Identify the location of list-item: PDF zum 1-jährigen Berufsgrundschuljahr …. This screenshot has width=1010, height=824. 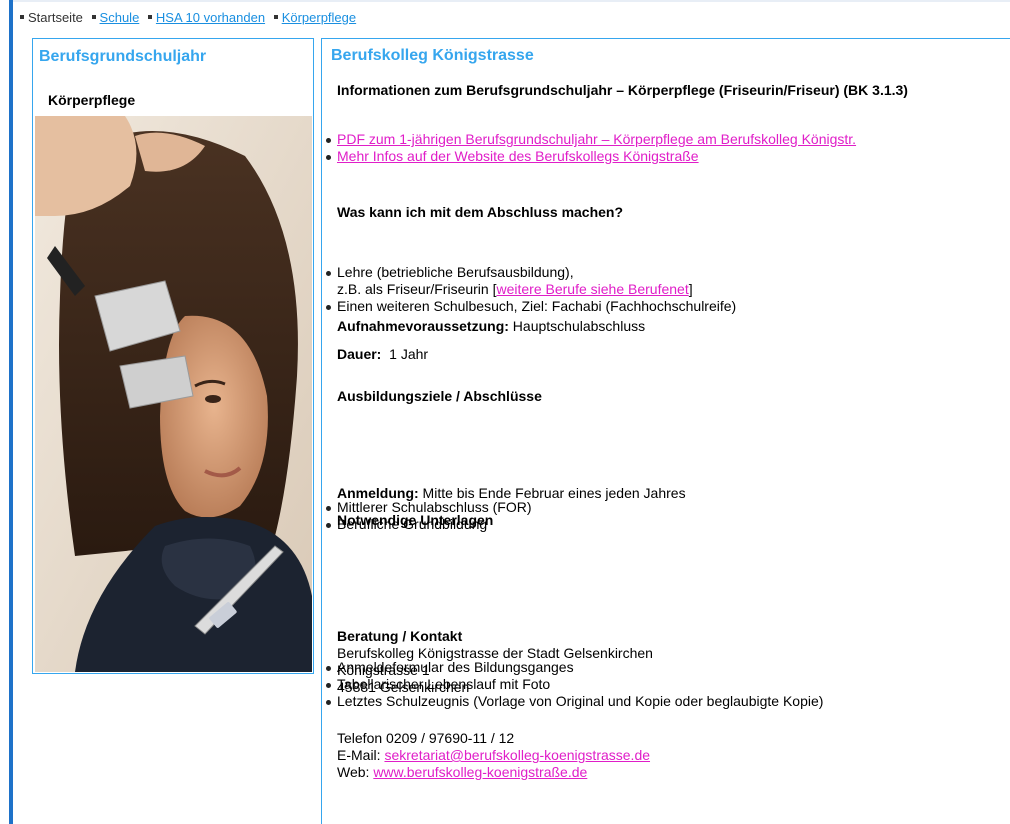
(663, 139).